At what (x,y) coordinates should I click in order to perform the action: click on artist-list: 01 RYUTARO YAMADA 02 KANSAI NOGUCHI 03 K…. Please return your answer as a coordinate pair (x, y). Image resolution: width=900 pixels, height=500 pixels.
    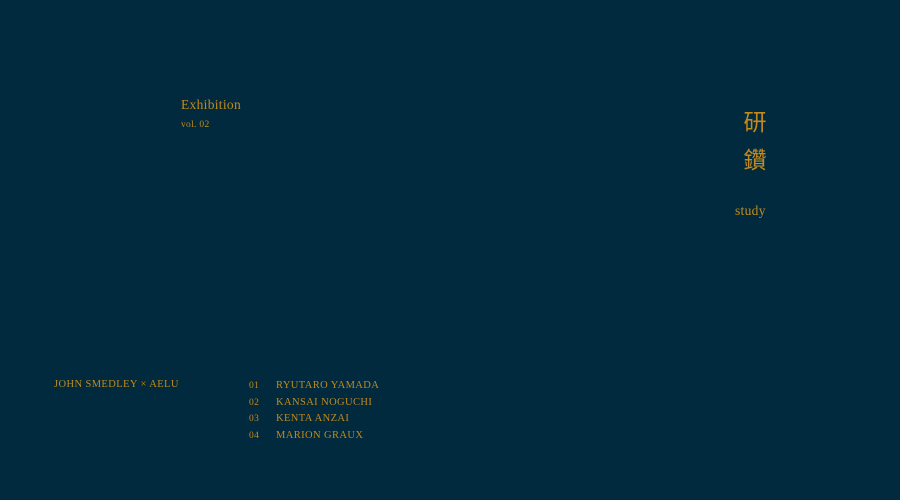
    Looking at the image, I should click on (314, 411).